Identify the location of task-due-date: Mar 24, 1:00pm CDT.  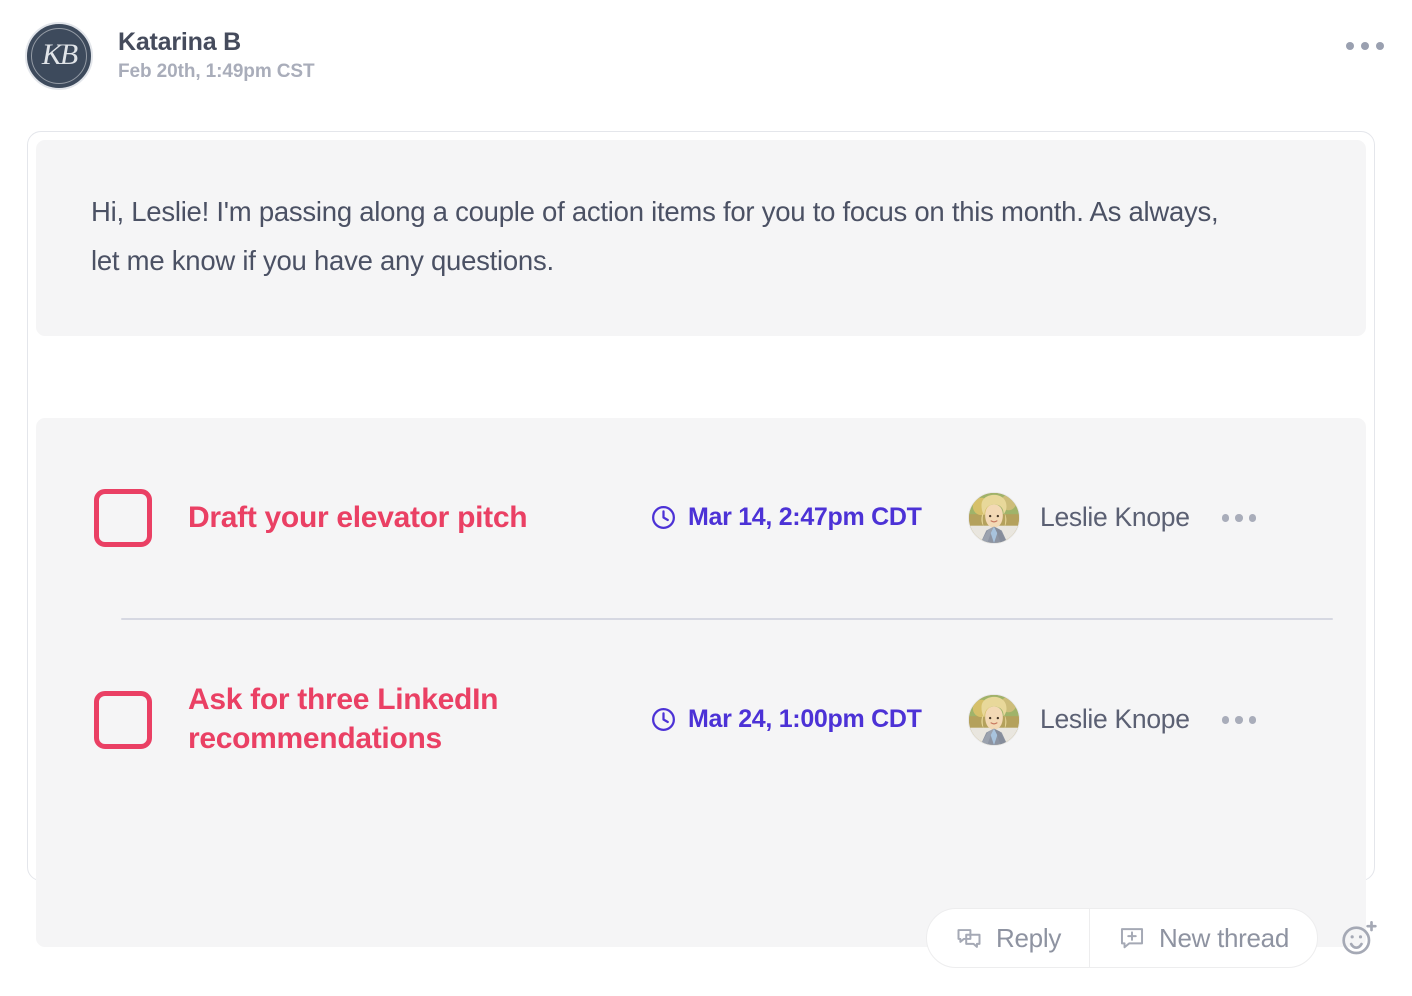
(805, 719).